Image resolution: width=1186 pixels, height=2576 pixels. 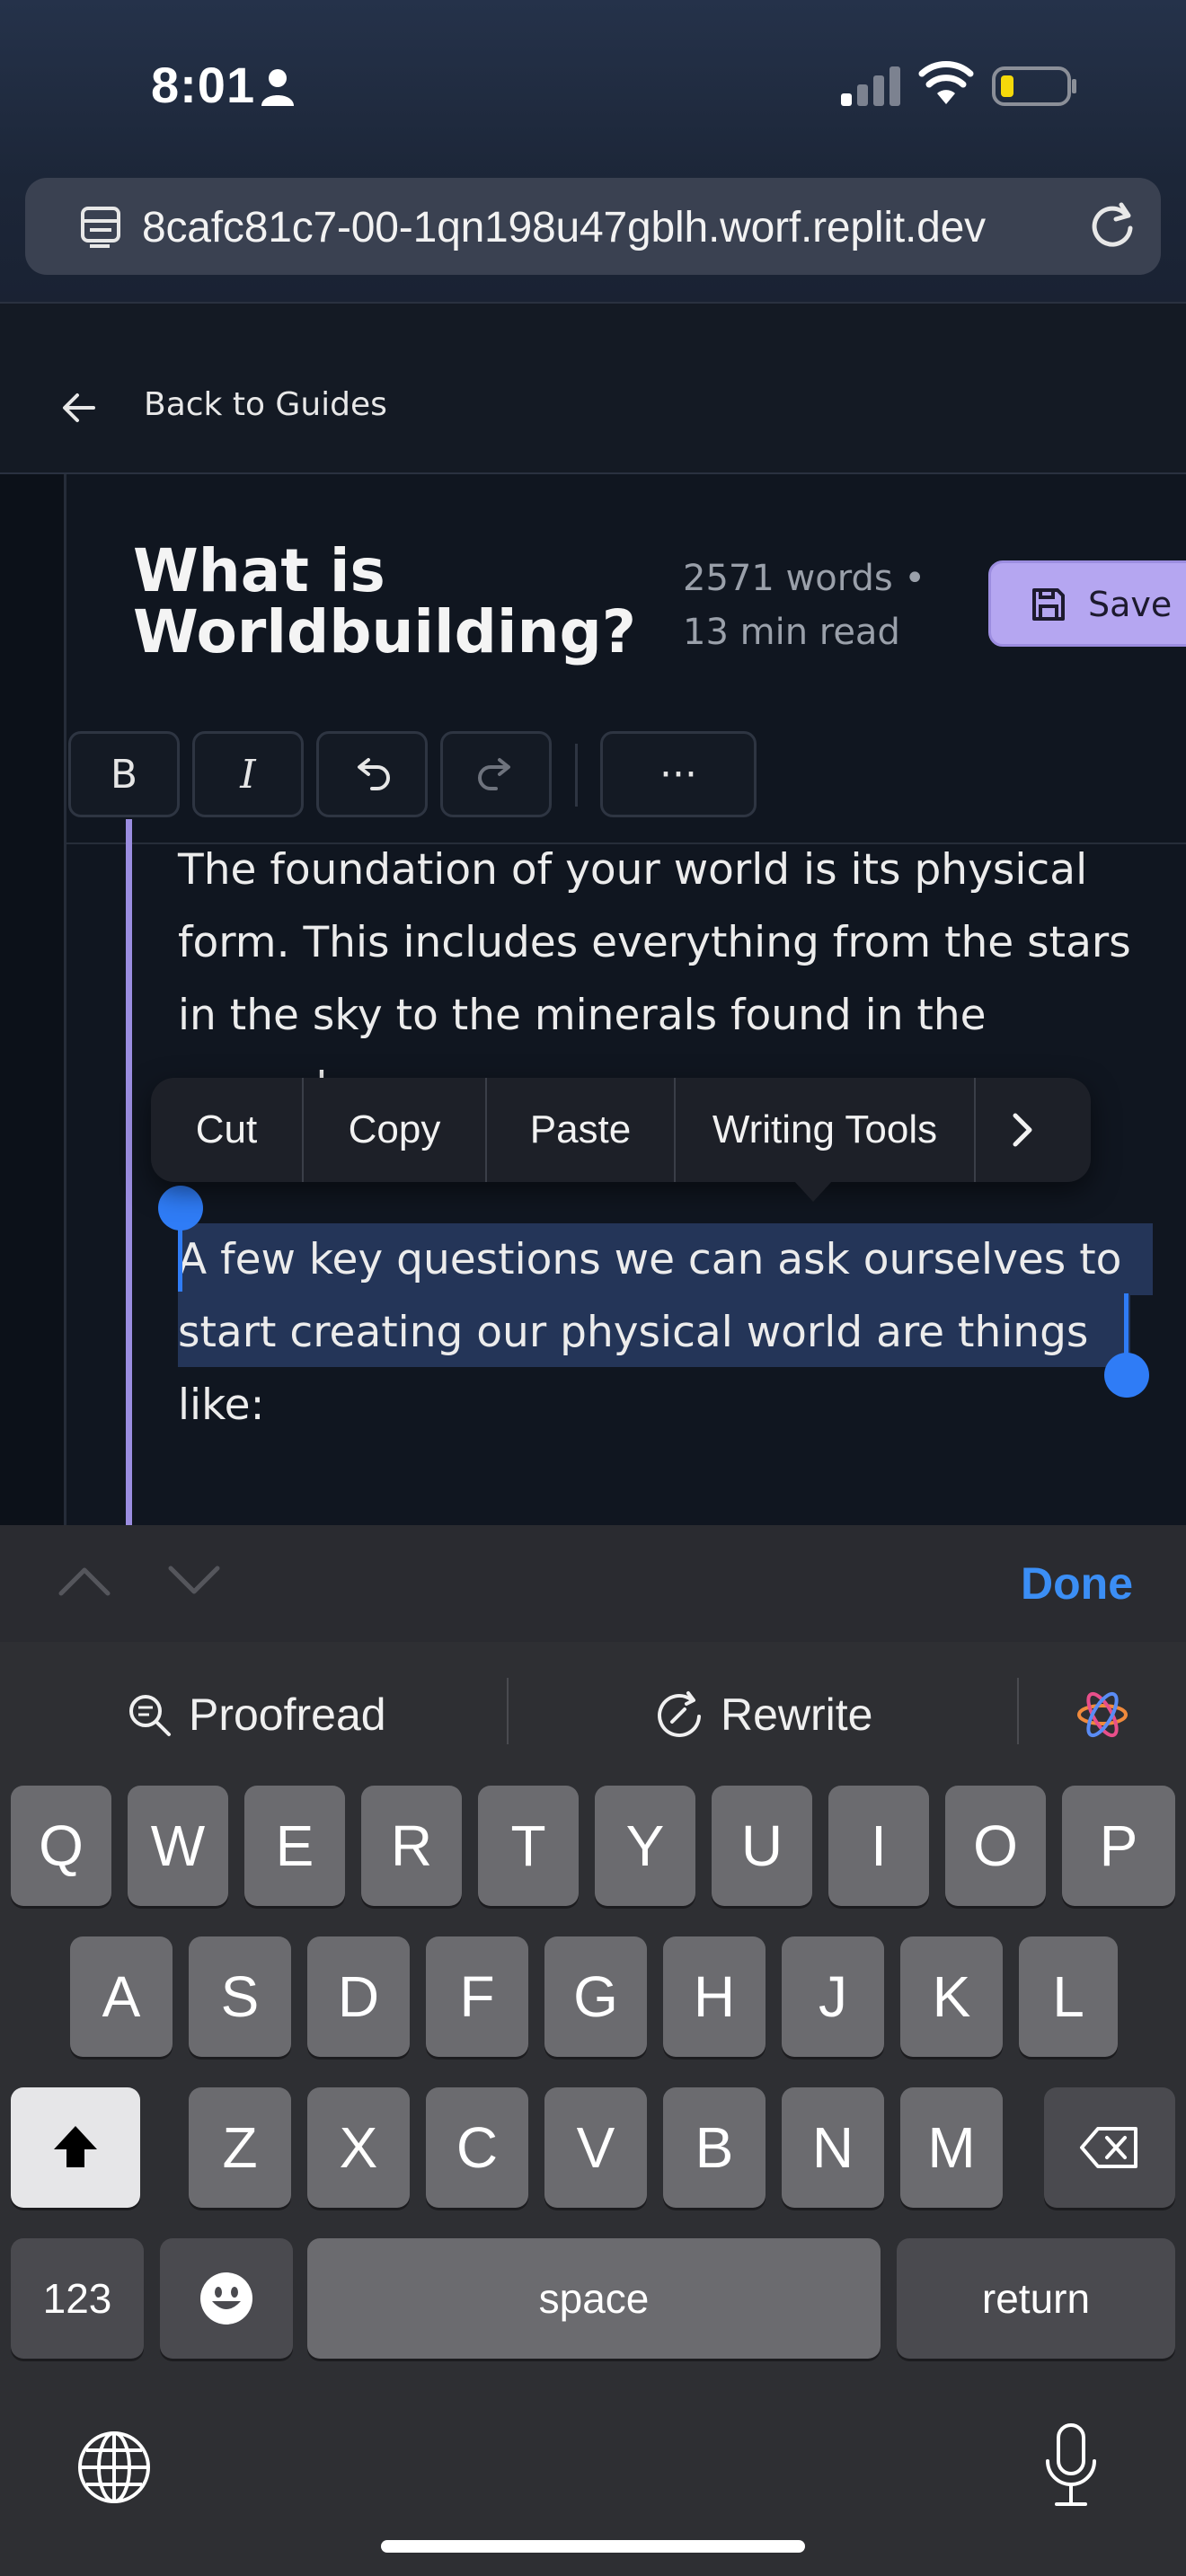 What do you see at coordinates (1048, 604) in the screenshot?
I see `save-icon` at bounding box center [1048, 604].